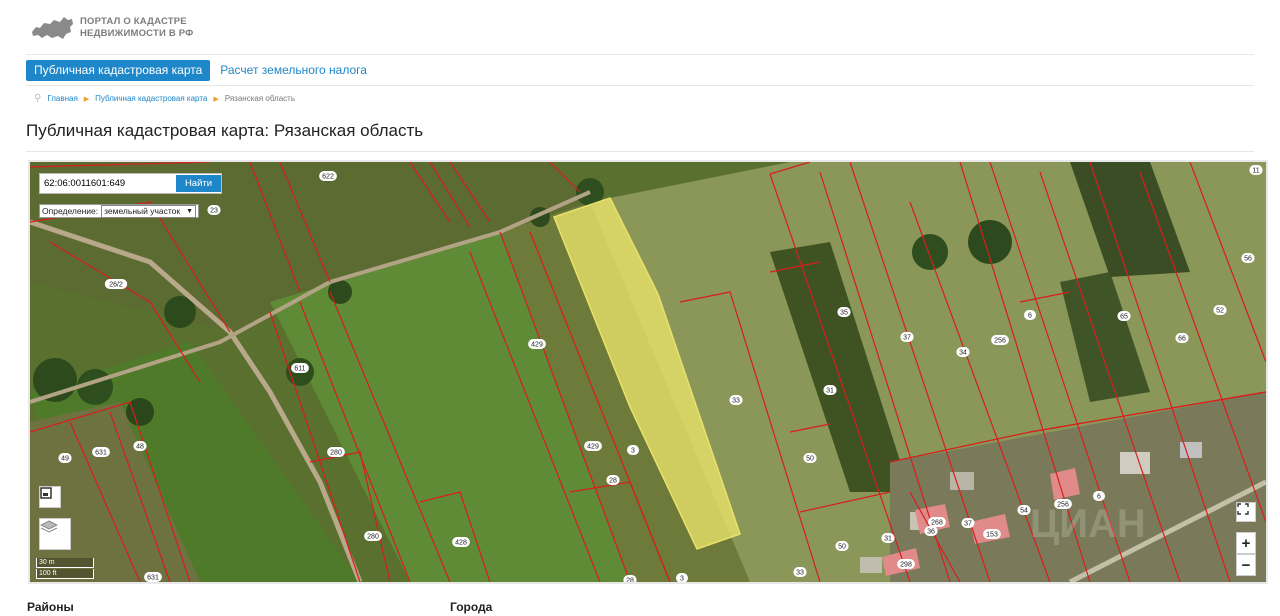  Describe the element at coordinates (844, 313) in the screenshot. I see `parcel-label: 35` at that location.